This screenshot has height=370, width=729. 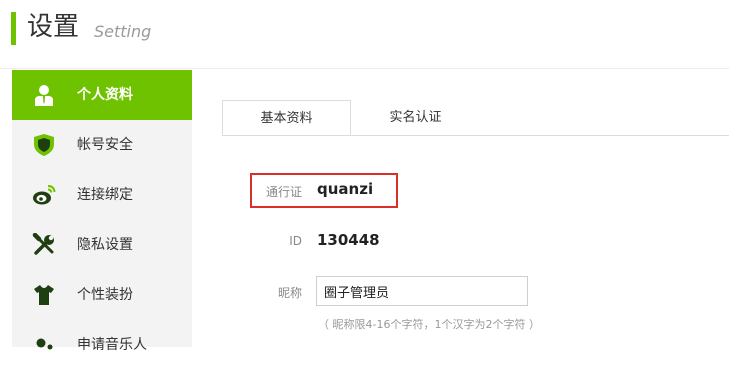 What do you see at coordinates (44, 295) in the screenshot?
I see `tshirt-icon` at bounding box center [44, 295].